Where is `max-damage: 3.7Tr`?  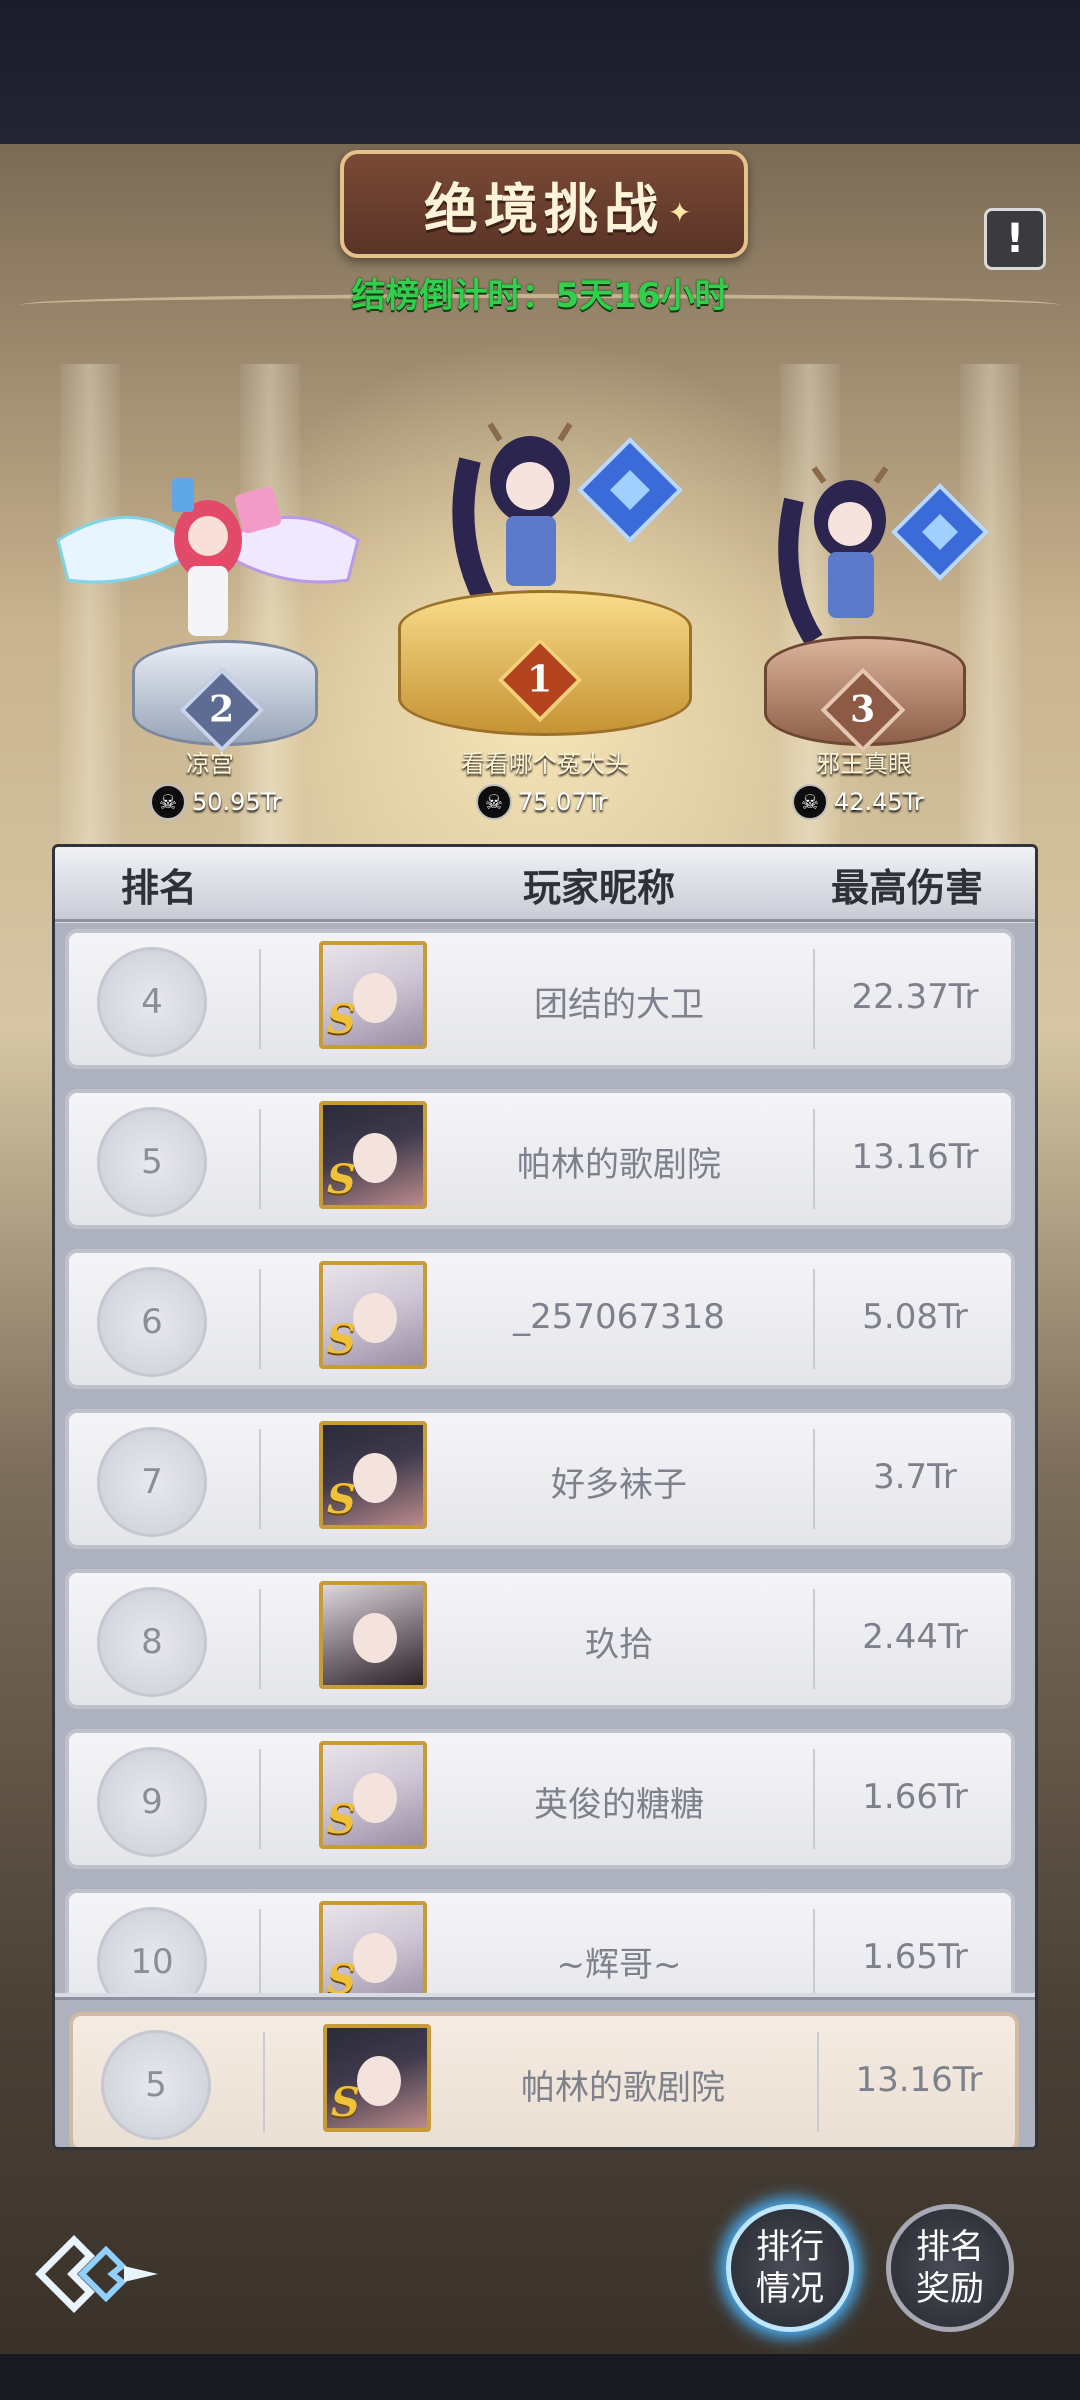
max-damage: 3.7Tr is located at coordinates (915, 1477).